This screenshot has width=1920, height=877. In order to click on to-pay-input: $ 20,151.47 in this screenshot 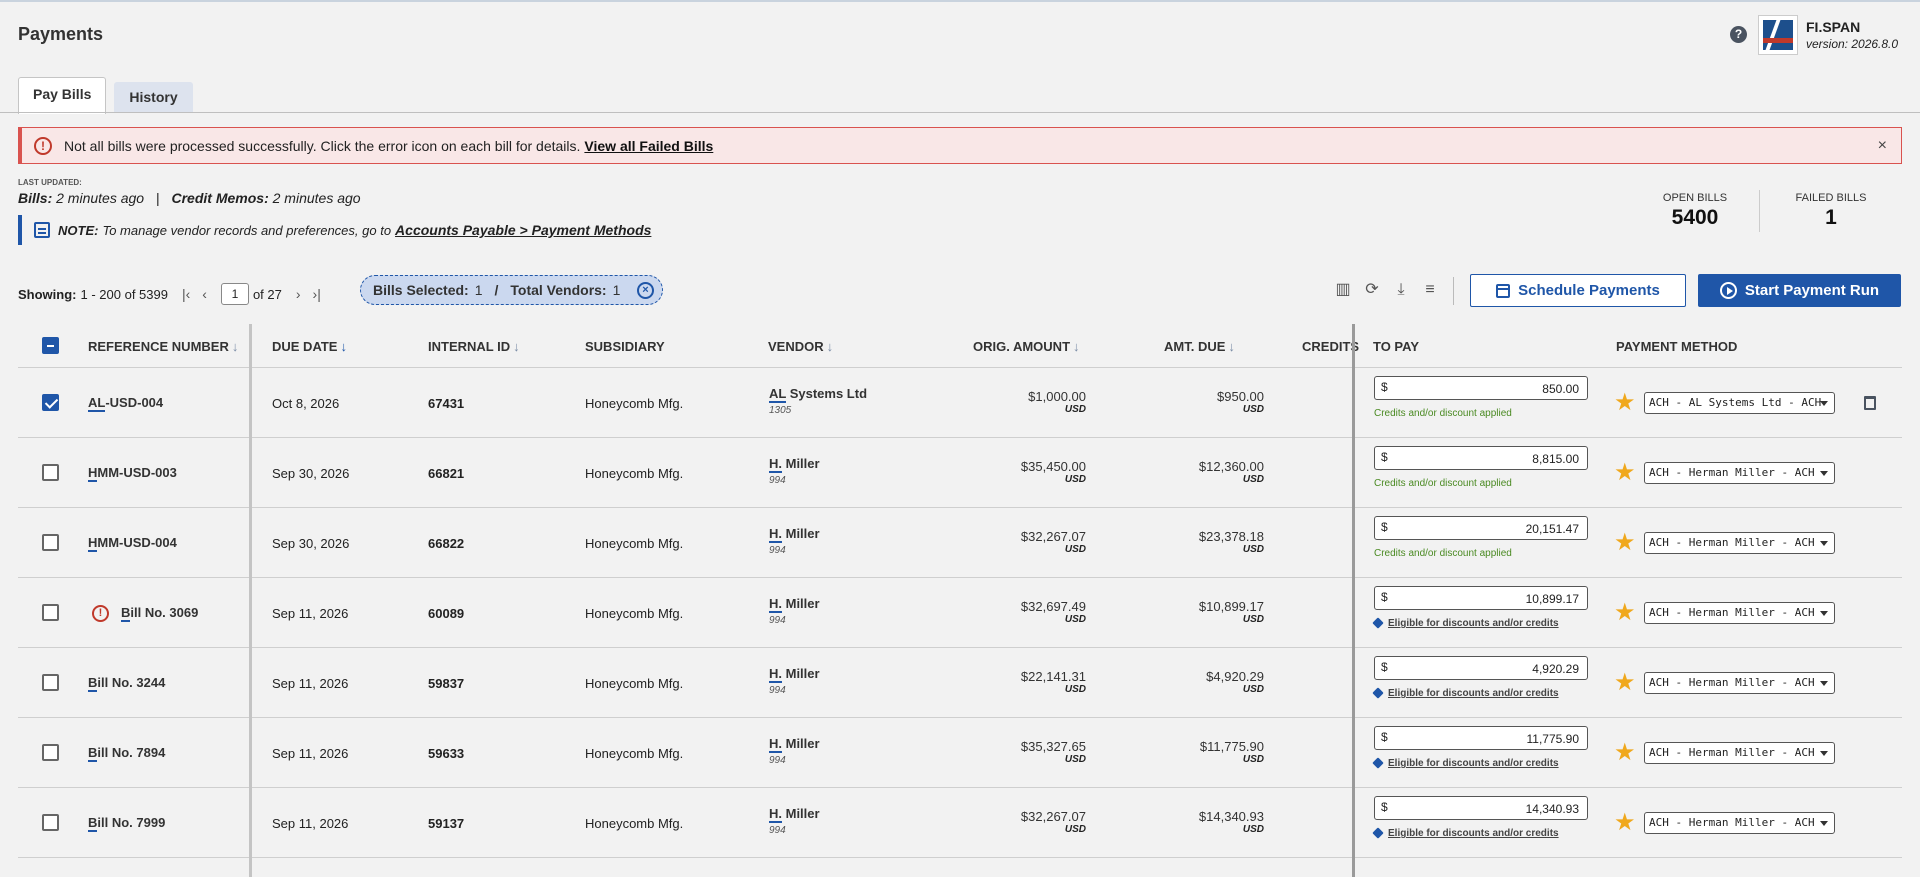, I will do `click(1481, 528)`.